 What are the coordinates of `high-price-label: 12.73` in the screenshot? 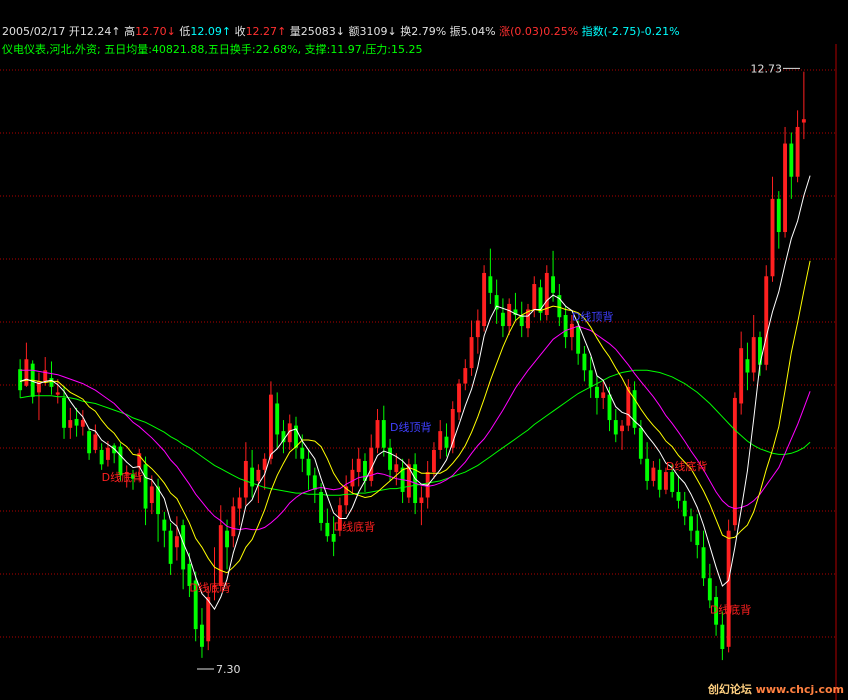 It's located at (767, 68).